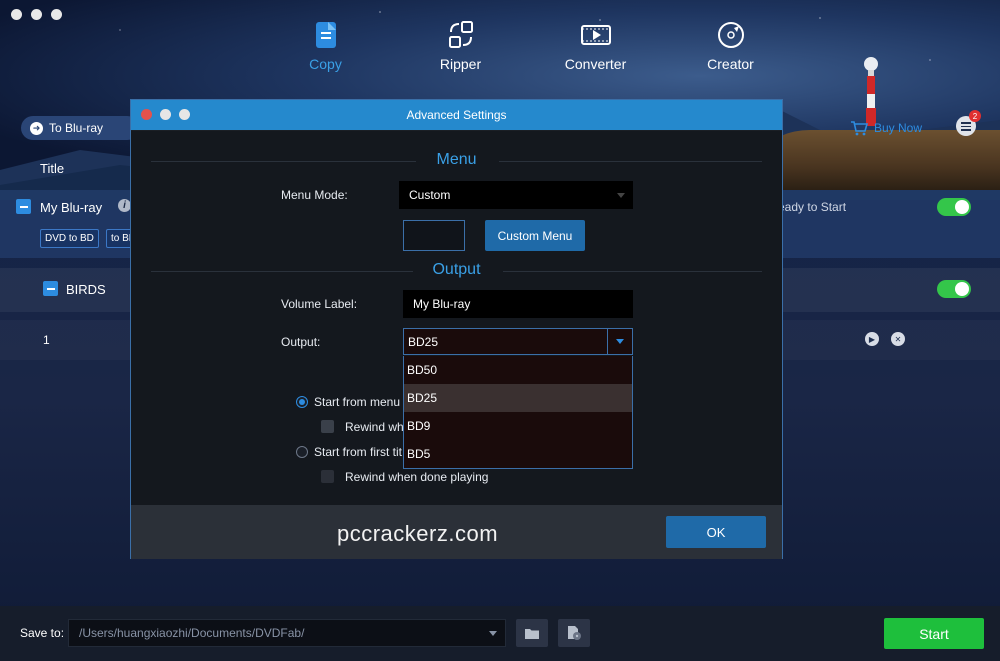 The height and width of the screenshot is (661, 1000). I want to click on rewind-when-done-checkbox, so click(327, 476).